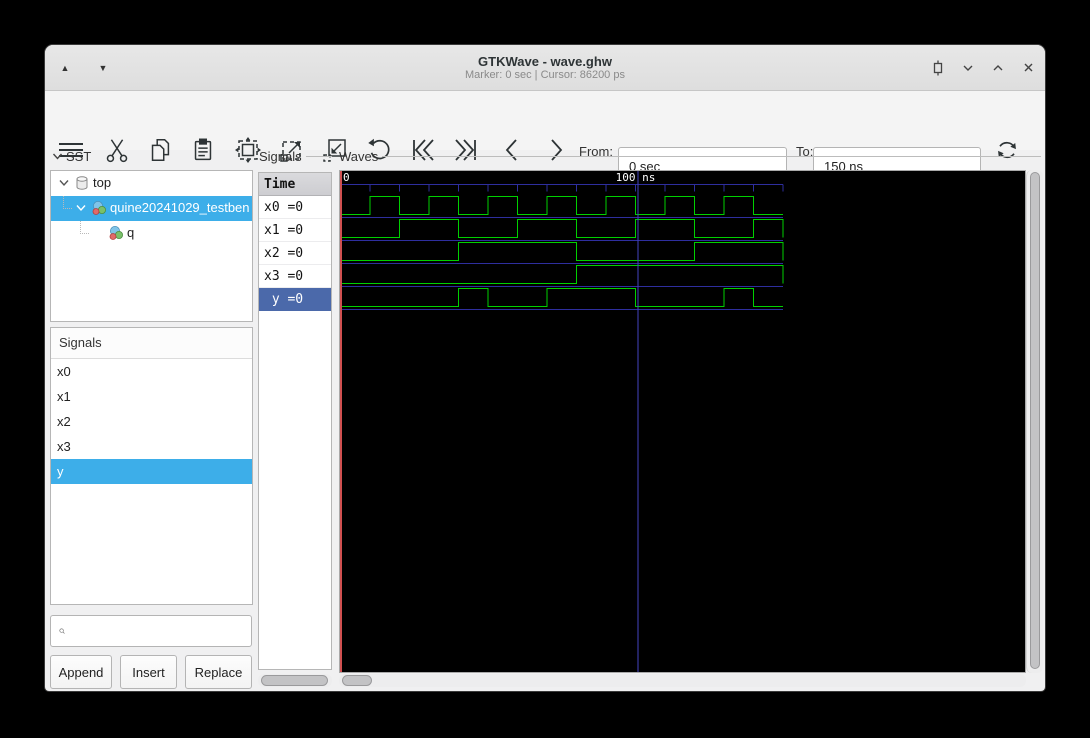 This screenshot has height=738, width=1090. I want to click on marker-cursor-status: Marker: 0 sec | Cursor: 86200 ps, so click(545, 74).